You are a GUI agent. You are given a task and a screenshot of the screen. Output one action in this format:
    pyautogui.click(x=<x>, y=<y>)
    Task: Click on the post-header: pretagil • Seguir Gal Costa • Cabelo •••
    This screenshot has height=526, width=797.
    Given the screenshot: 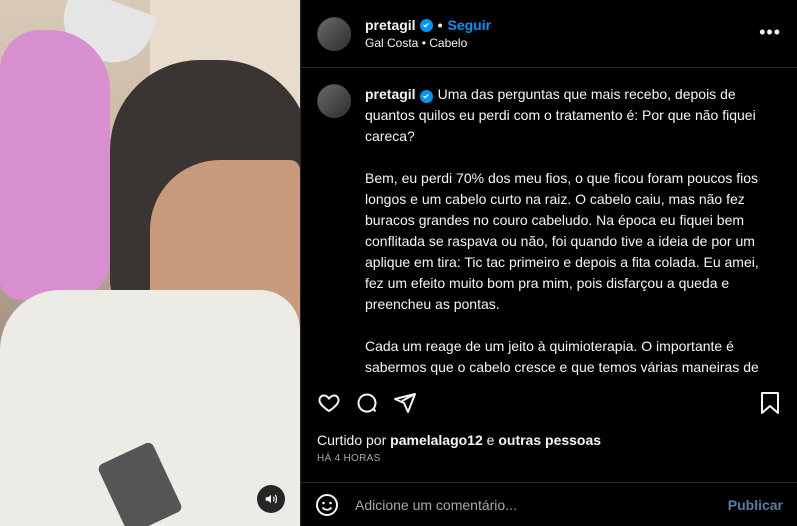 What is the action you would take?
    pyautogui.click(x=549, y=34)
    